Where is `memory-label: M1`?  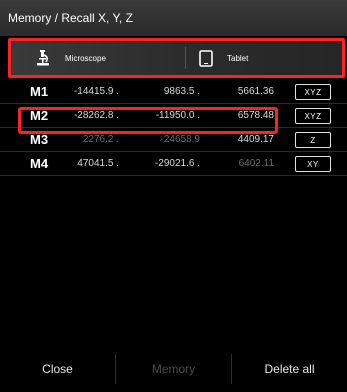
memory-label: M1 is located at coordinates (39, 91).